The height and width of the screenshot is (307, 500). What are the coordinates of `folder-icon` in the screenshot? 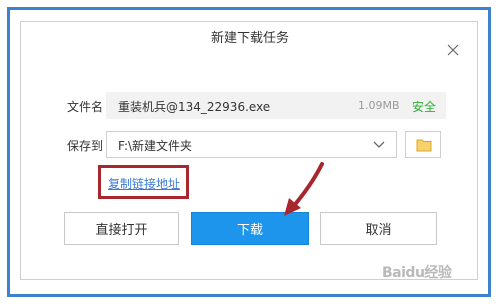 It's located at (424, 145).